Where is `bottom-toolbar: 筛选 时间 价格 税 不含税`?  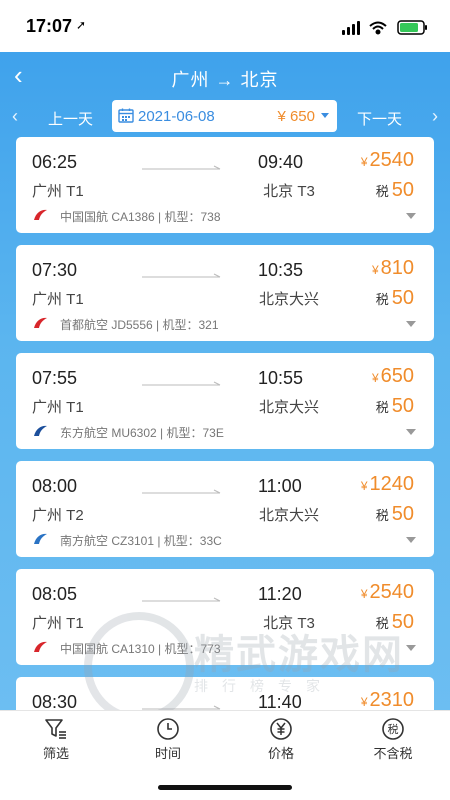 bottom-toolbar: 筛选 时间 价格 税 不含税 is located at coordinates (225, 738).